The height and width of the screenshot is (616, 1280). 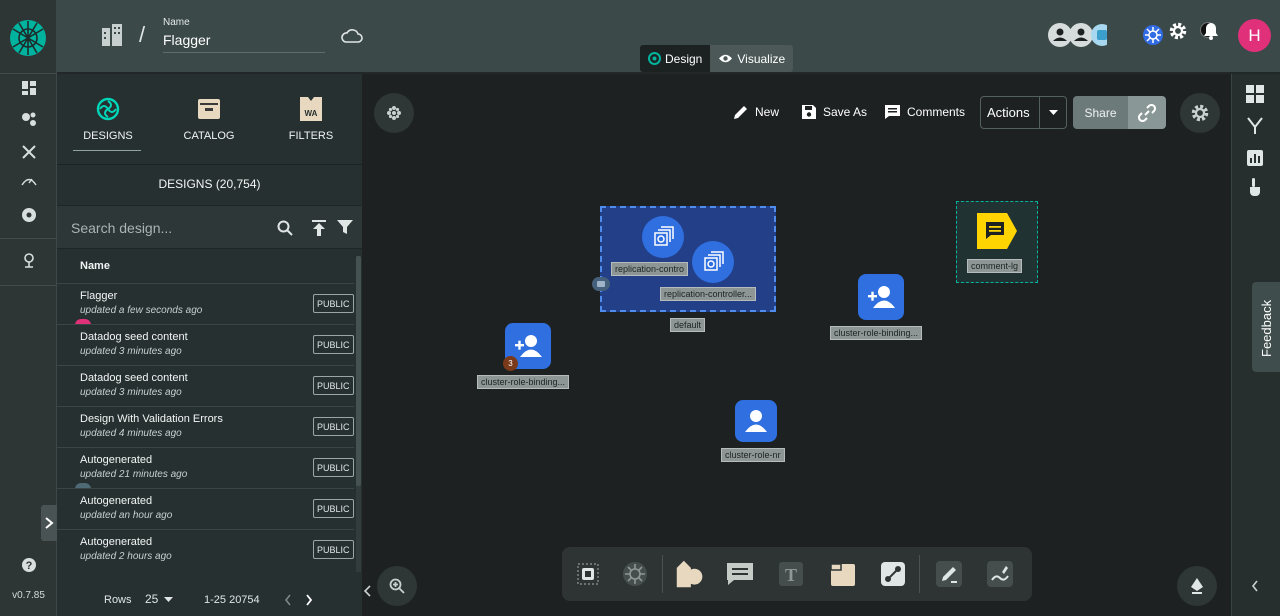 I want to click on upload-icon, so click(x=319, y=228).